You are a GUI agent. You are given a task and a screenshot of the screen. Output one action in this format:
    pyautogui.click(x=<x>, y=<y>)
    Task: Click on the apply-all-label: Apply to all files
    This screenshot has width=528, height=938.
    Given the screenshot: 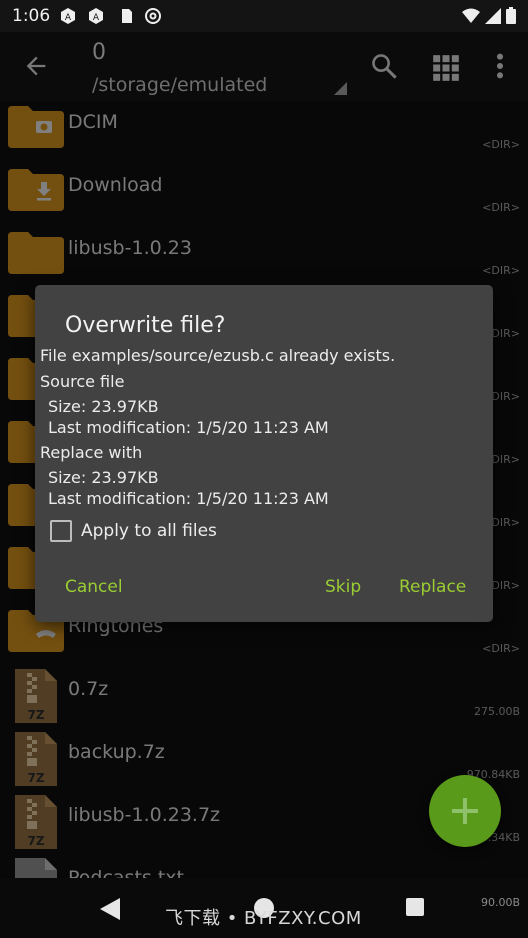 What is the action you would take?
    pyautogui.click(x=149, y=531)
    